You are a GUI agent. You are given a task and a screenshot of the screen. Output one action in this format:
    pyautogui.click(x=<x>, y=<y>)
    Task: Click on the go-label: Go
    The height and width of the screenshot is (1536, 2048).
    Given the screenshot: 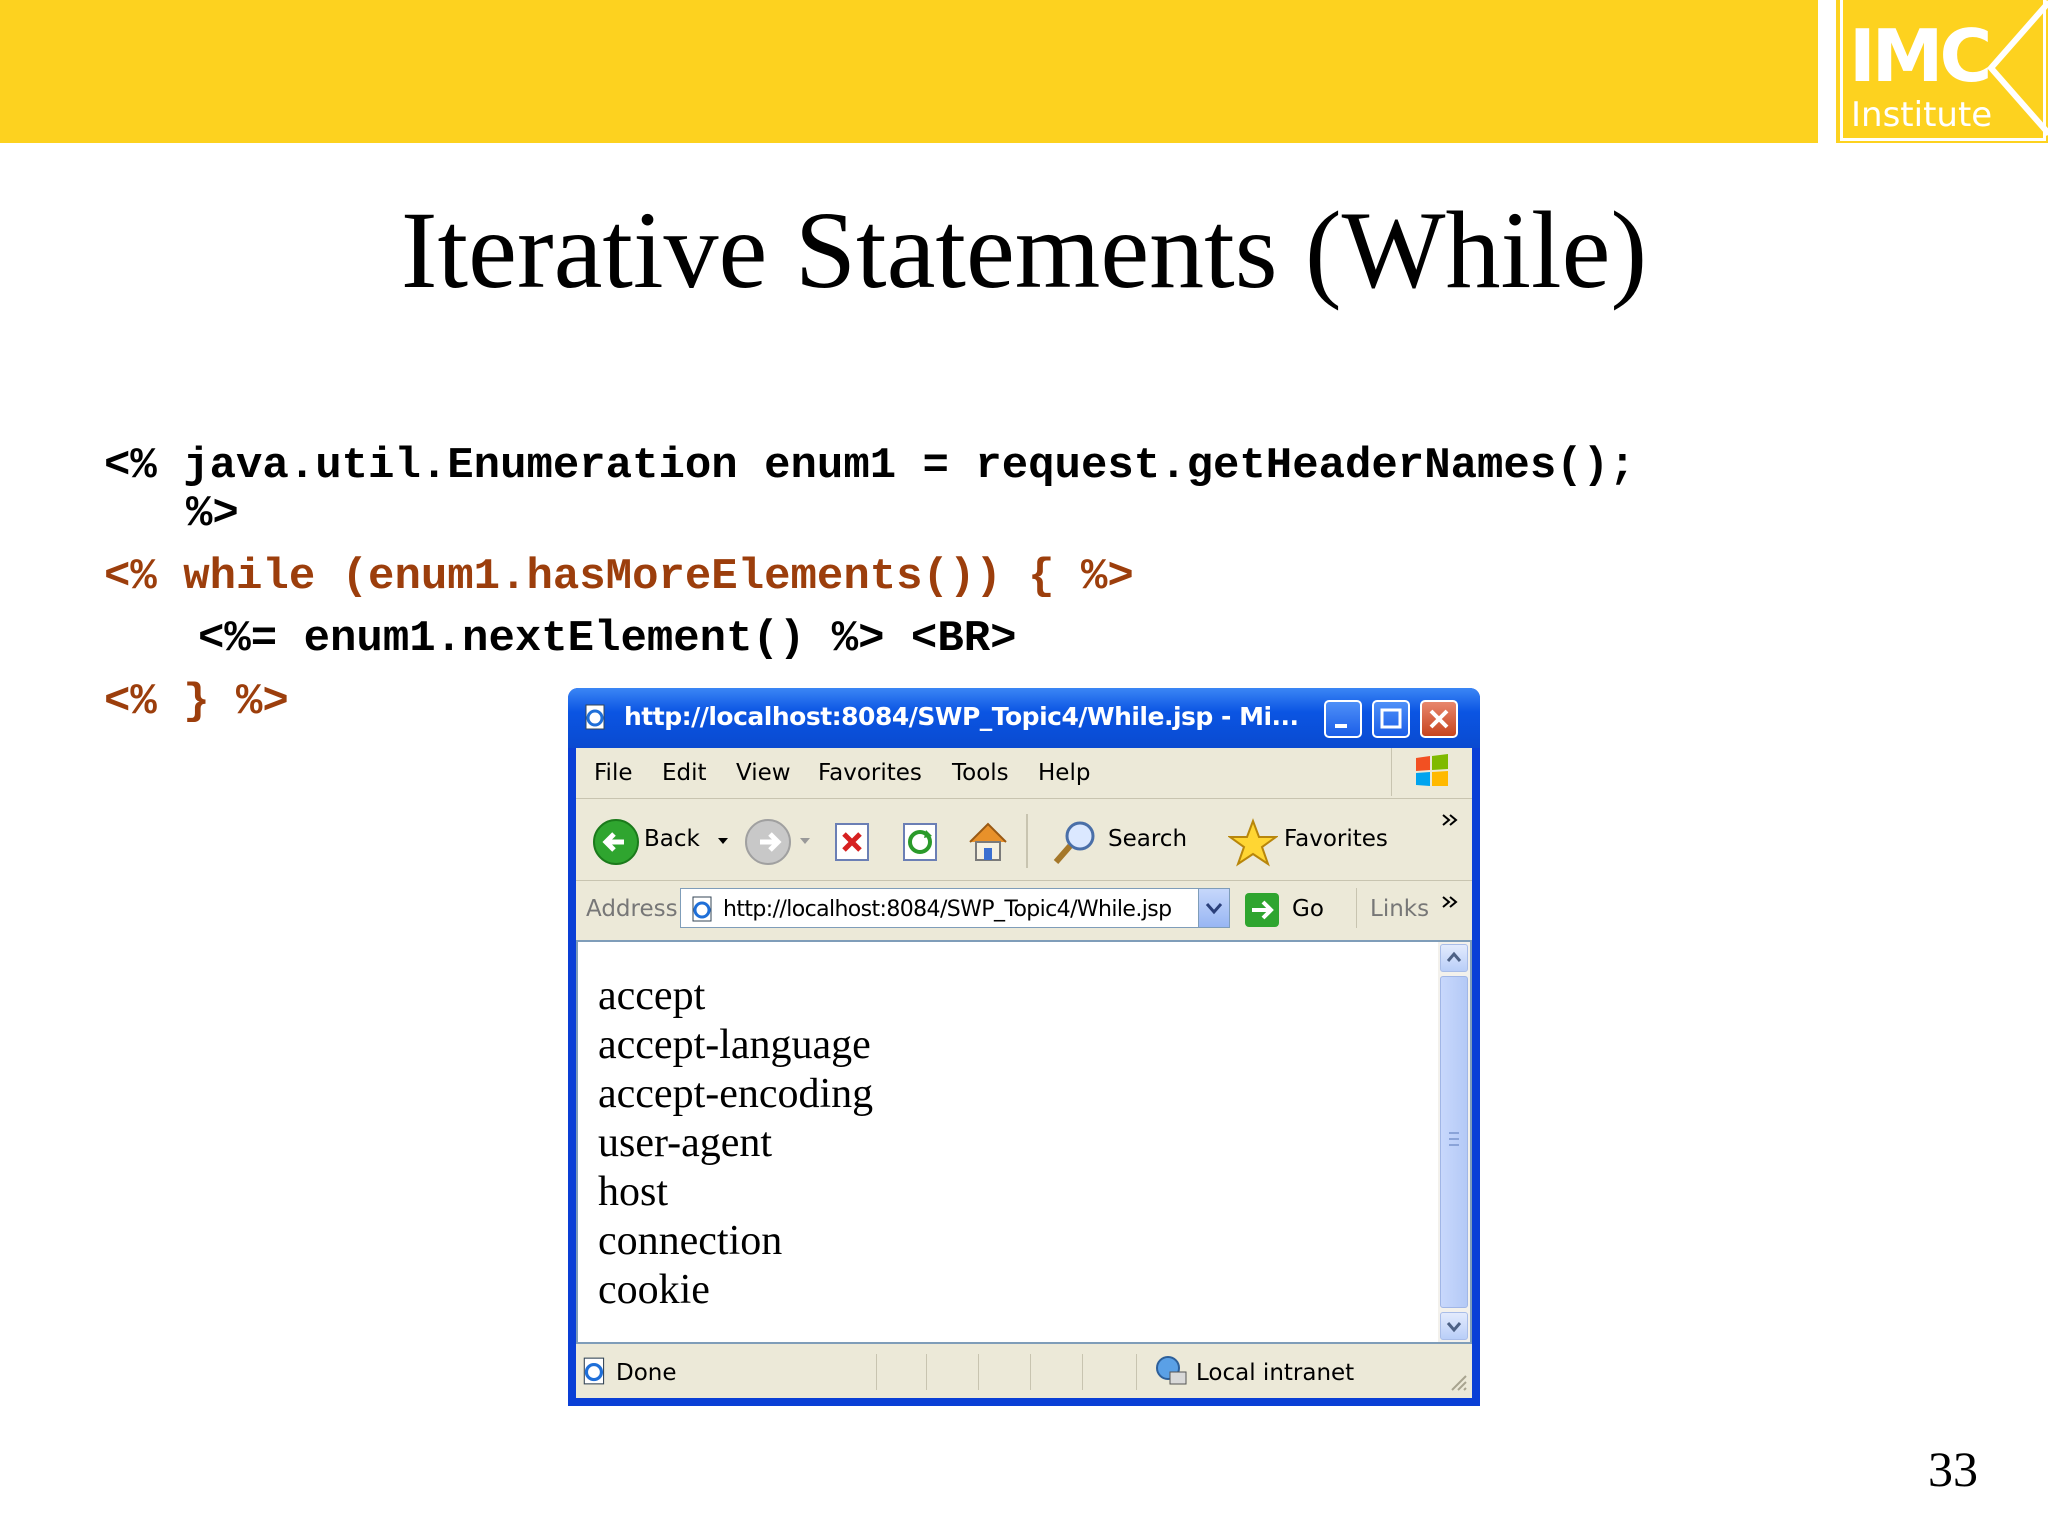 What is the action you would take?
    pyautogui.click(x=1308, y=909)
    